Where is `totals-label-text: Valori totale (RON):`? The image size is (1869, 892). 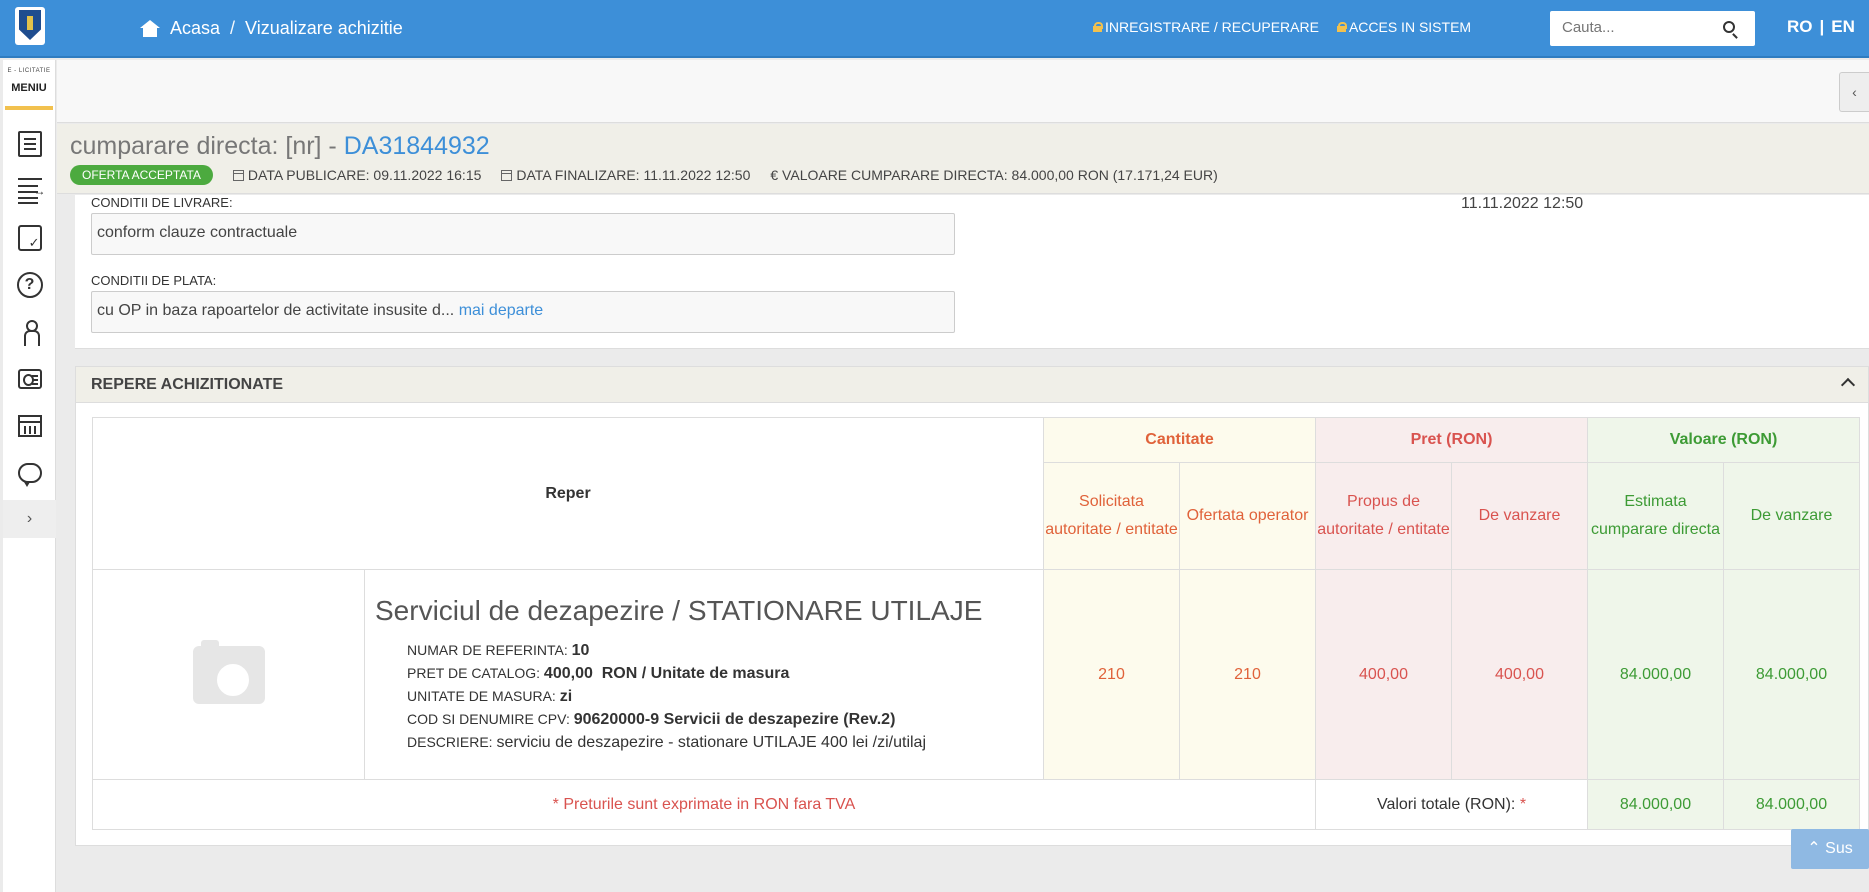
totals-label-text: Valori totale (RON): is located at coordinates (1446, 804).